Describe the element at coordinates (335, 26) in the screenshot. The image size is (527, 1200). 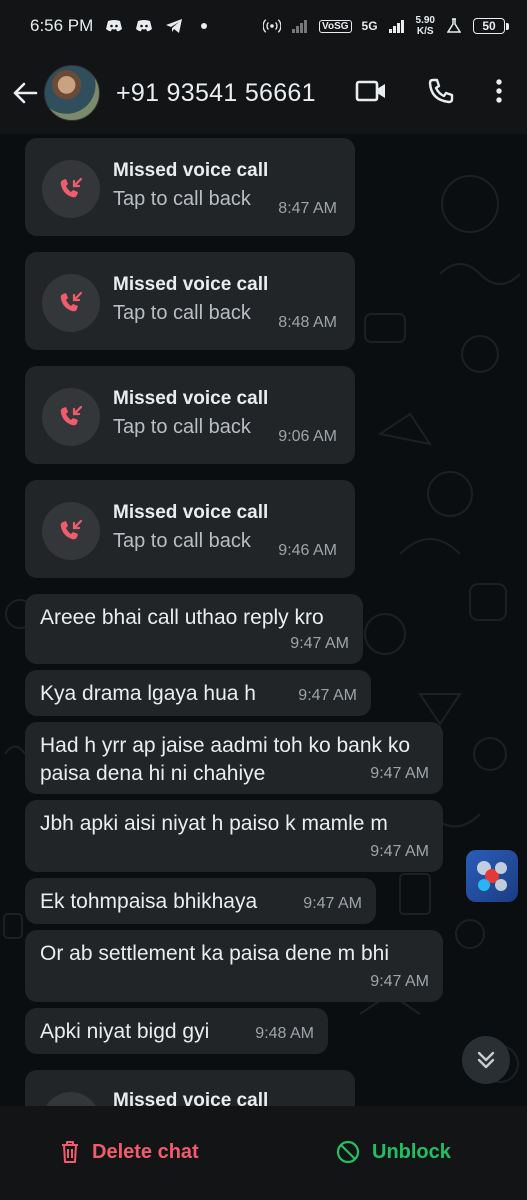
I see `volte-badge: VoSG` at that location.